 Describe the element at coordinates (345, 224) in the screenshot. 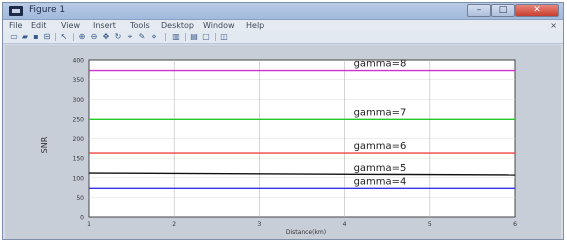

I see `x-tick-label: 4` at that location.